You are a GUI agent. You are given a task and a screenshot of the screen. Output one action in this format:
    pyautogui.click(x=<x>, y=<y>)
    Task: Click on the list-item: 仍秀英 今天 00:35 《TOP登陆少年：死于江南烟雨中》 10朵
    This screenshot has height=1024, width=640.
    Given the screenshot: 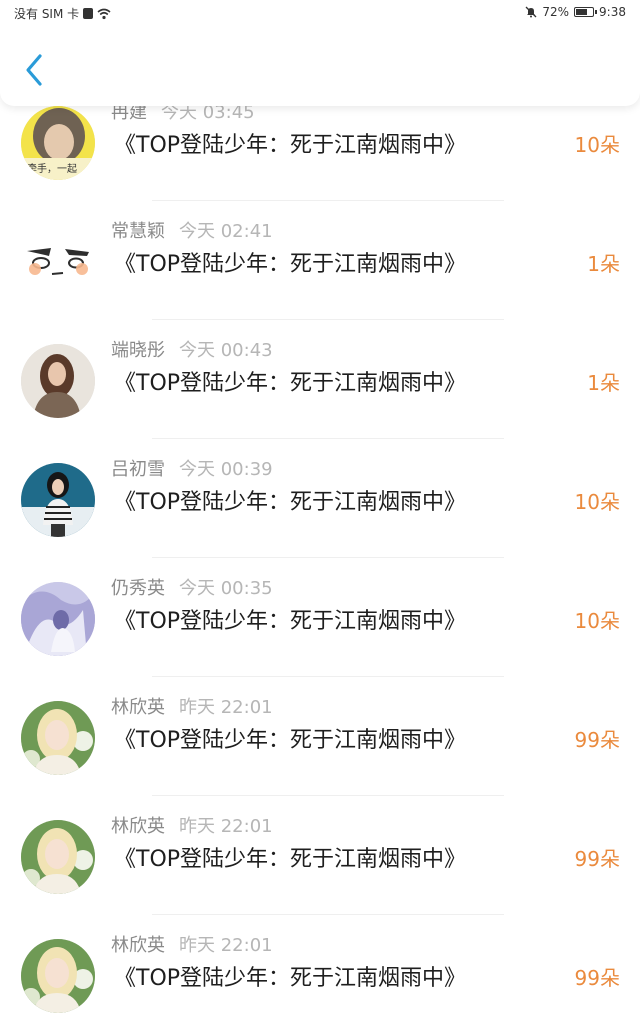 What is the action you would take?
    pyautogui.click(x=320, y=619)
    